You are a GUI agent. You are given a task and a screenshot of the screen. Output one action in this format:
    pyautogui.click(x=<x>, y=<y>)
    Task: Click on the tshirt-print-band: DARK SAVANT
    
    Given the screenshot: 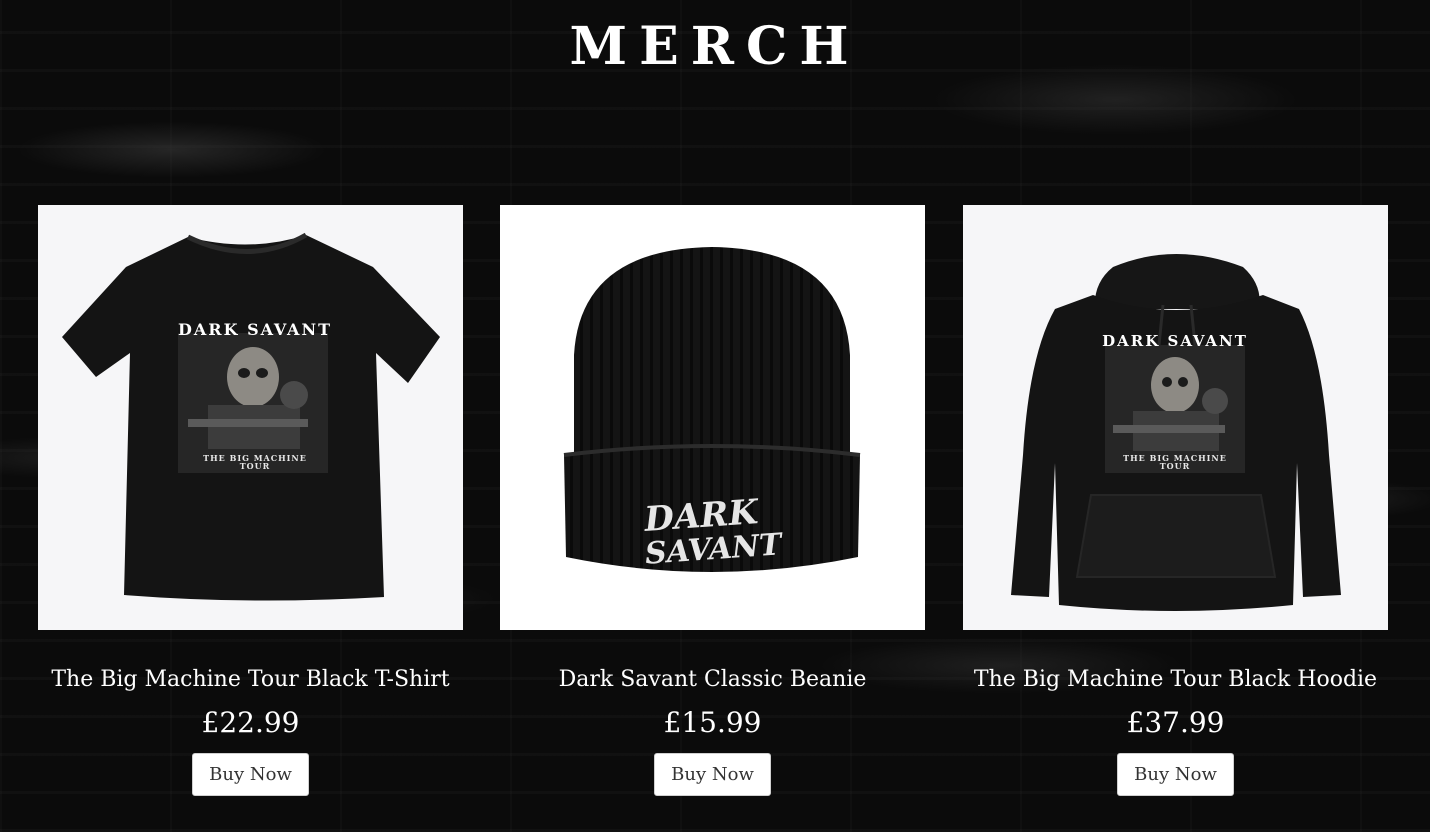 What is the action you would take?
    pyautogui.click(x=255, y=329)
    